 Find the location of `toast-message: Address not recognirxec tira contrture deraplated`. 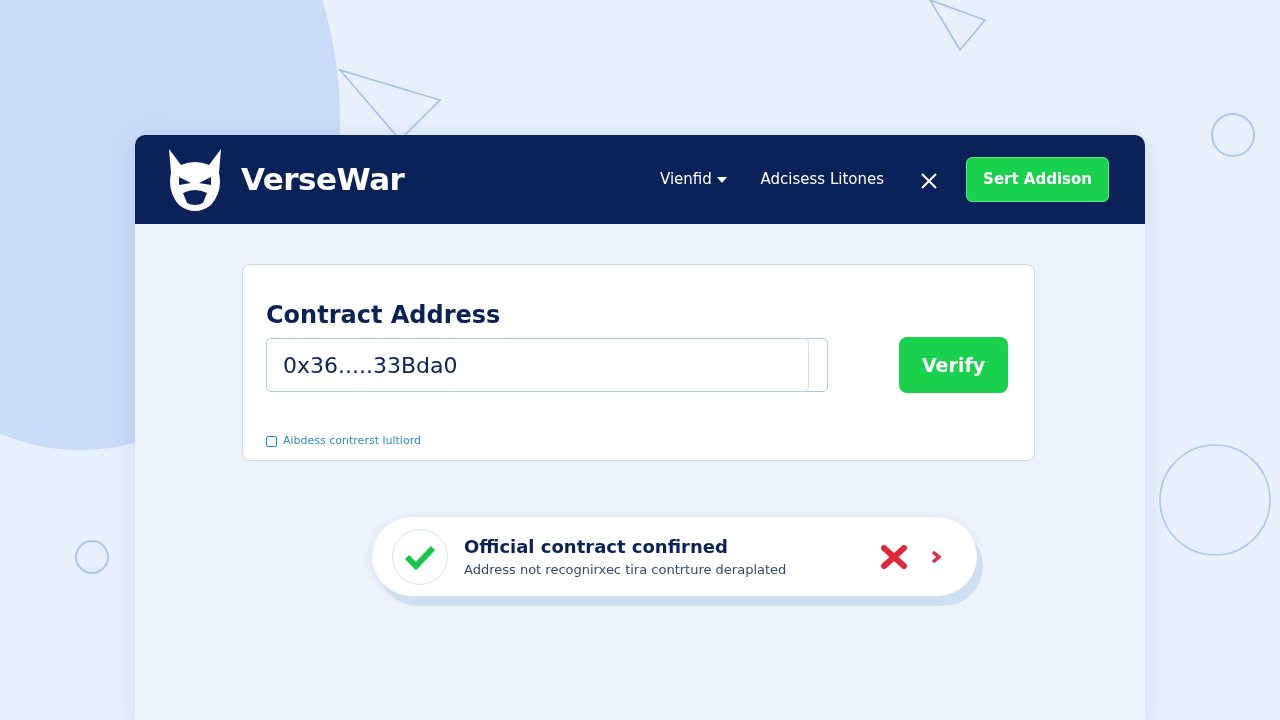

toast-message: Address not recognirxec tira contrture deraplated is located at coordinates (625, 570).